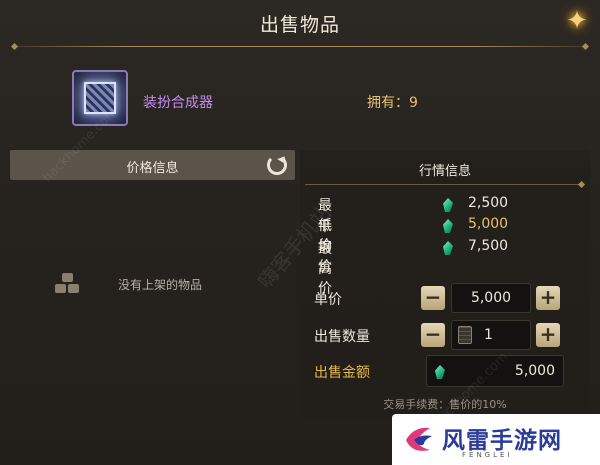 The width and height of the screenshot is (600, 465). What do you see at coordinates (444, 171) in the screenshot?
I see `market-info-title: 行情信息` at bounding box center [444, 171].